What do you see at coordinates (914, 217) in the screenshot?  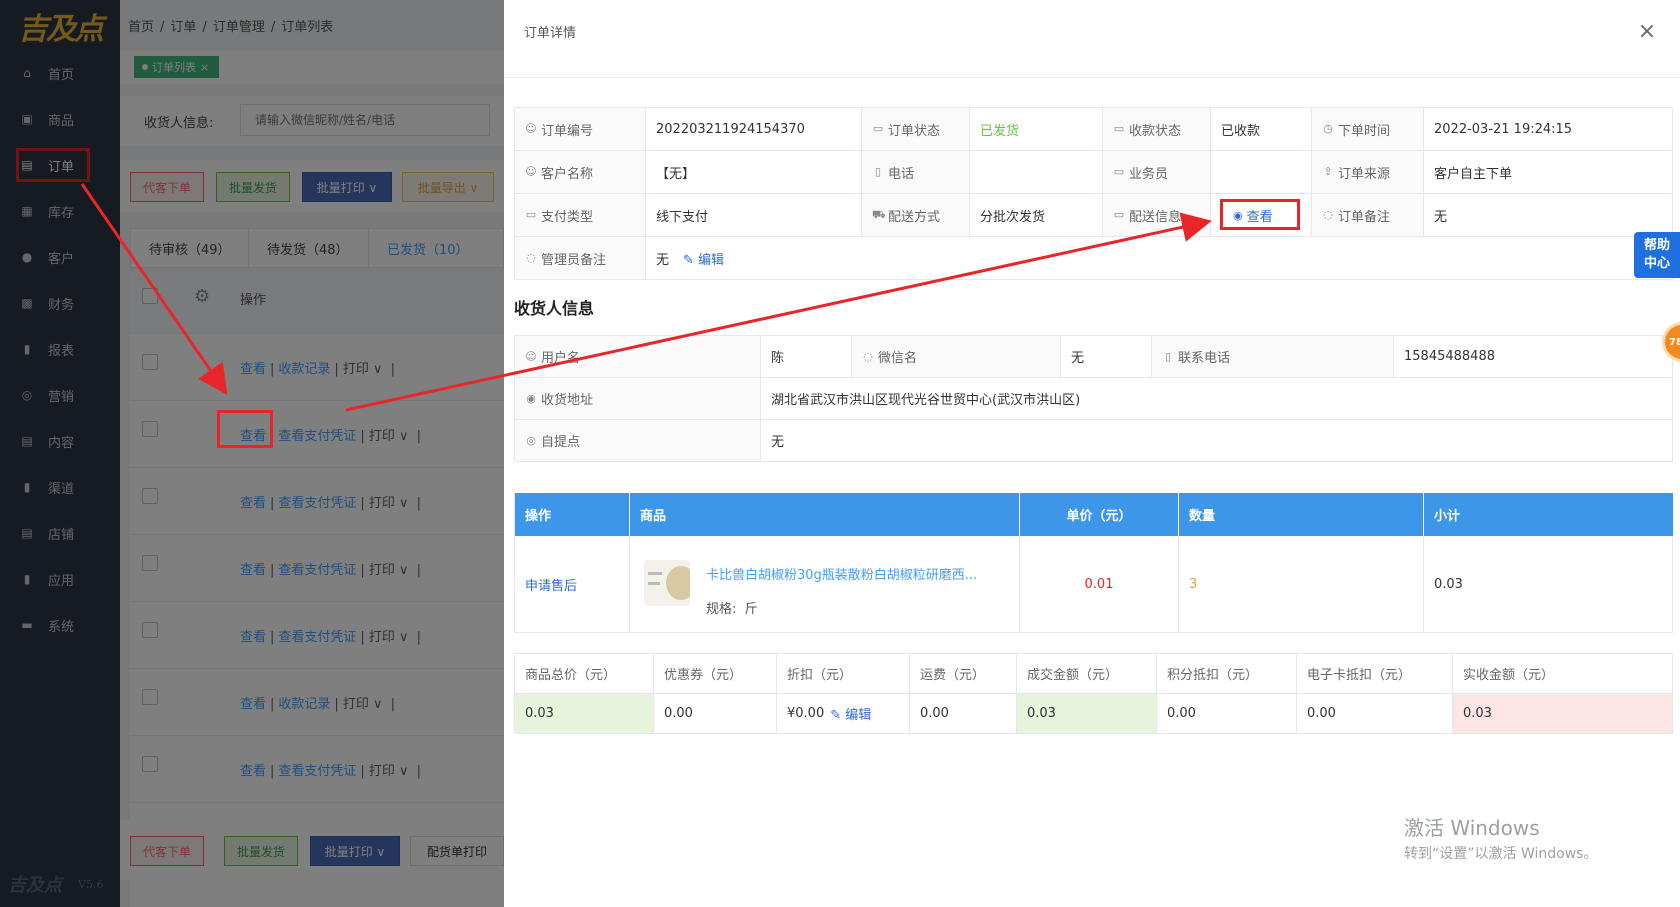 I see `ship-method-label: 配送方式` at bounding box center [914, 217].